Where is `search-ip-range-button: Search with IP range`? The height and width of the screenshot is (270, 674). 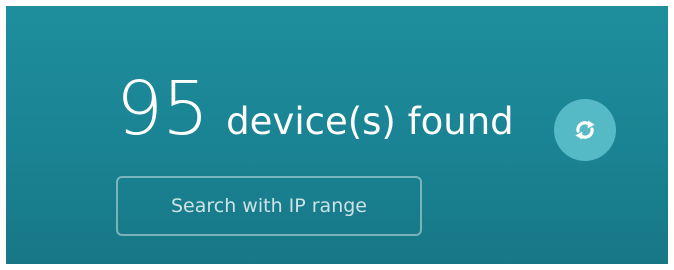 search-ip-range-button: Search with IP range is located at coordinates (269, 206).